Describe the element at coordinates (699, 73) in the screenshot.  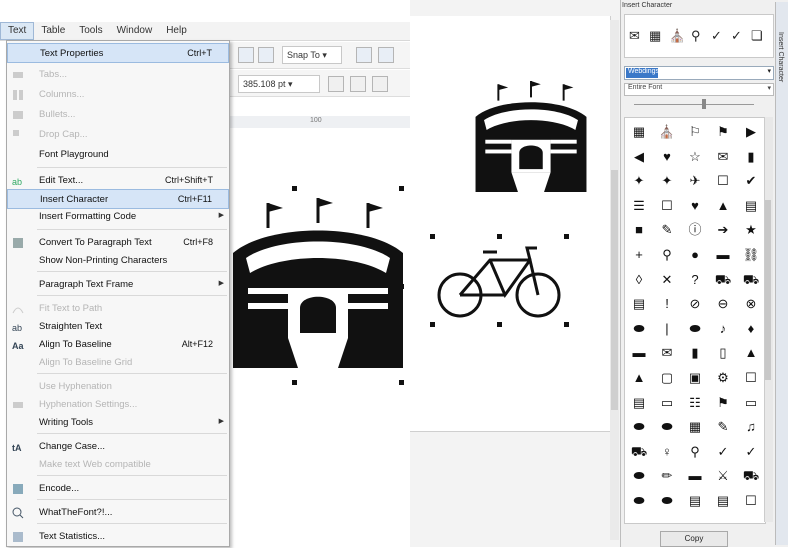
I see `font-dropdown: Webdings ▾` at that location.